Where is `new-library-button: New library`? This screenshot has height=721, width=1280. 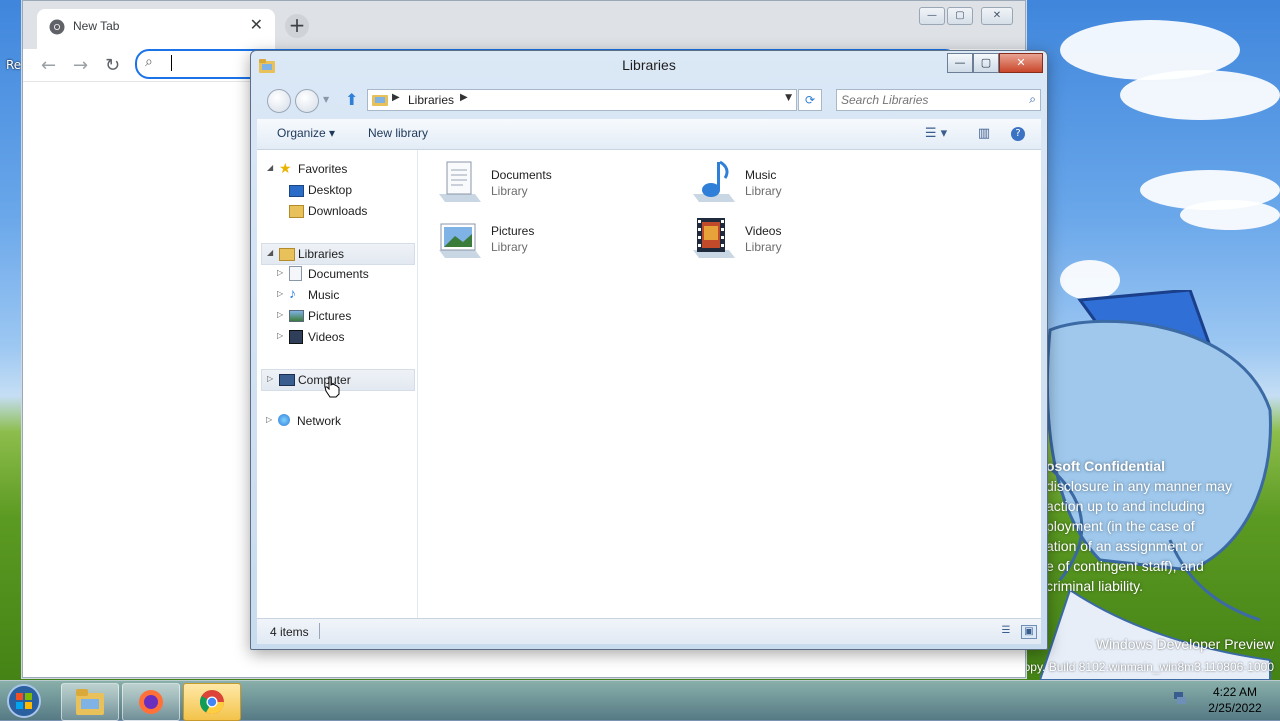
new-library-button: New library is located at coordinates (398, 133).